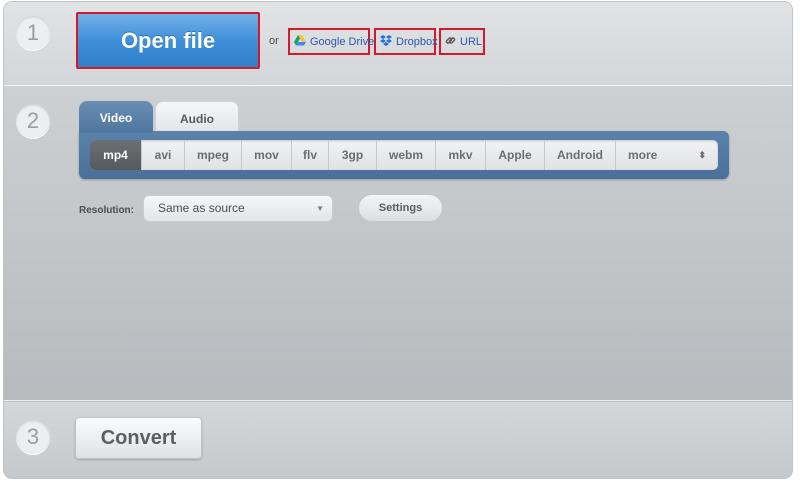 The image size is (800, 482). Describe the element at coordinates (310, 155) in the screenshot. I see `format-flv: flv` at that location.